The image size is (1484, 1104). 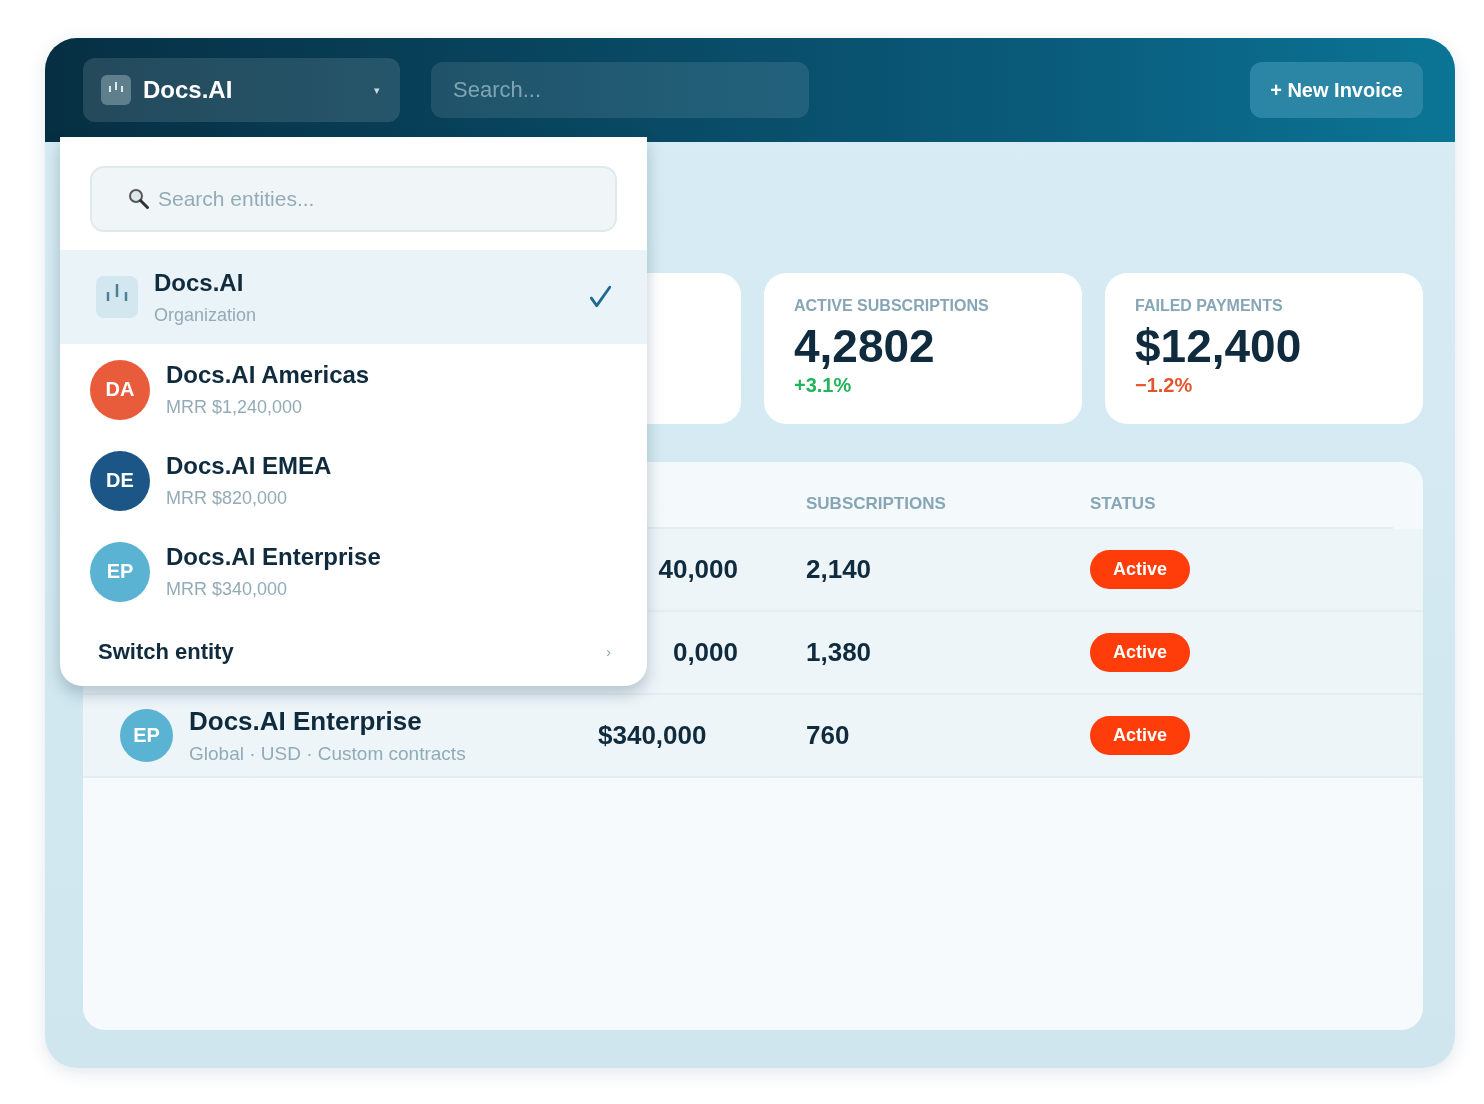 I want to click on stat-value: 4,2802, so click(x=865, y=346).